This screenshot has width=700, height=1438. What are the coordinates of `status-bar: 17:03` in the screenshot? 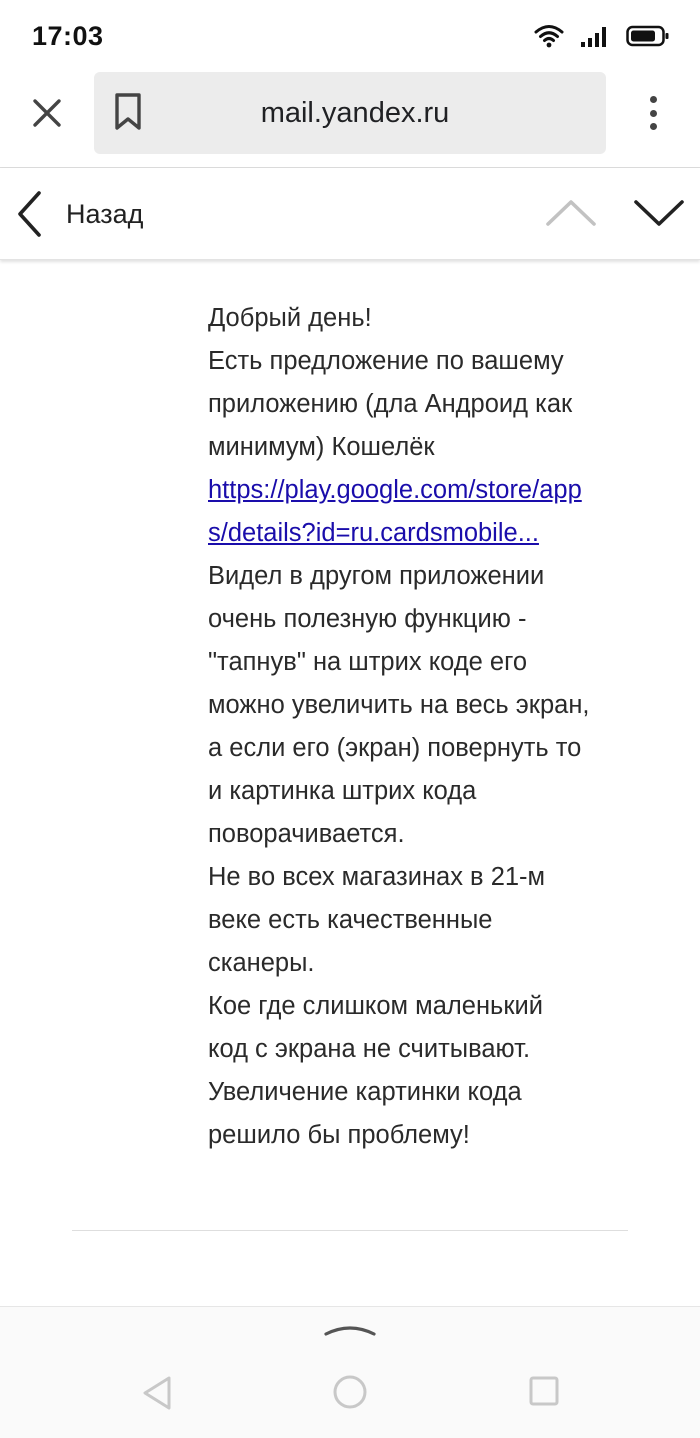 It's located at (350, 36).